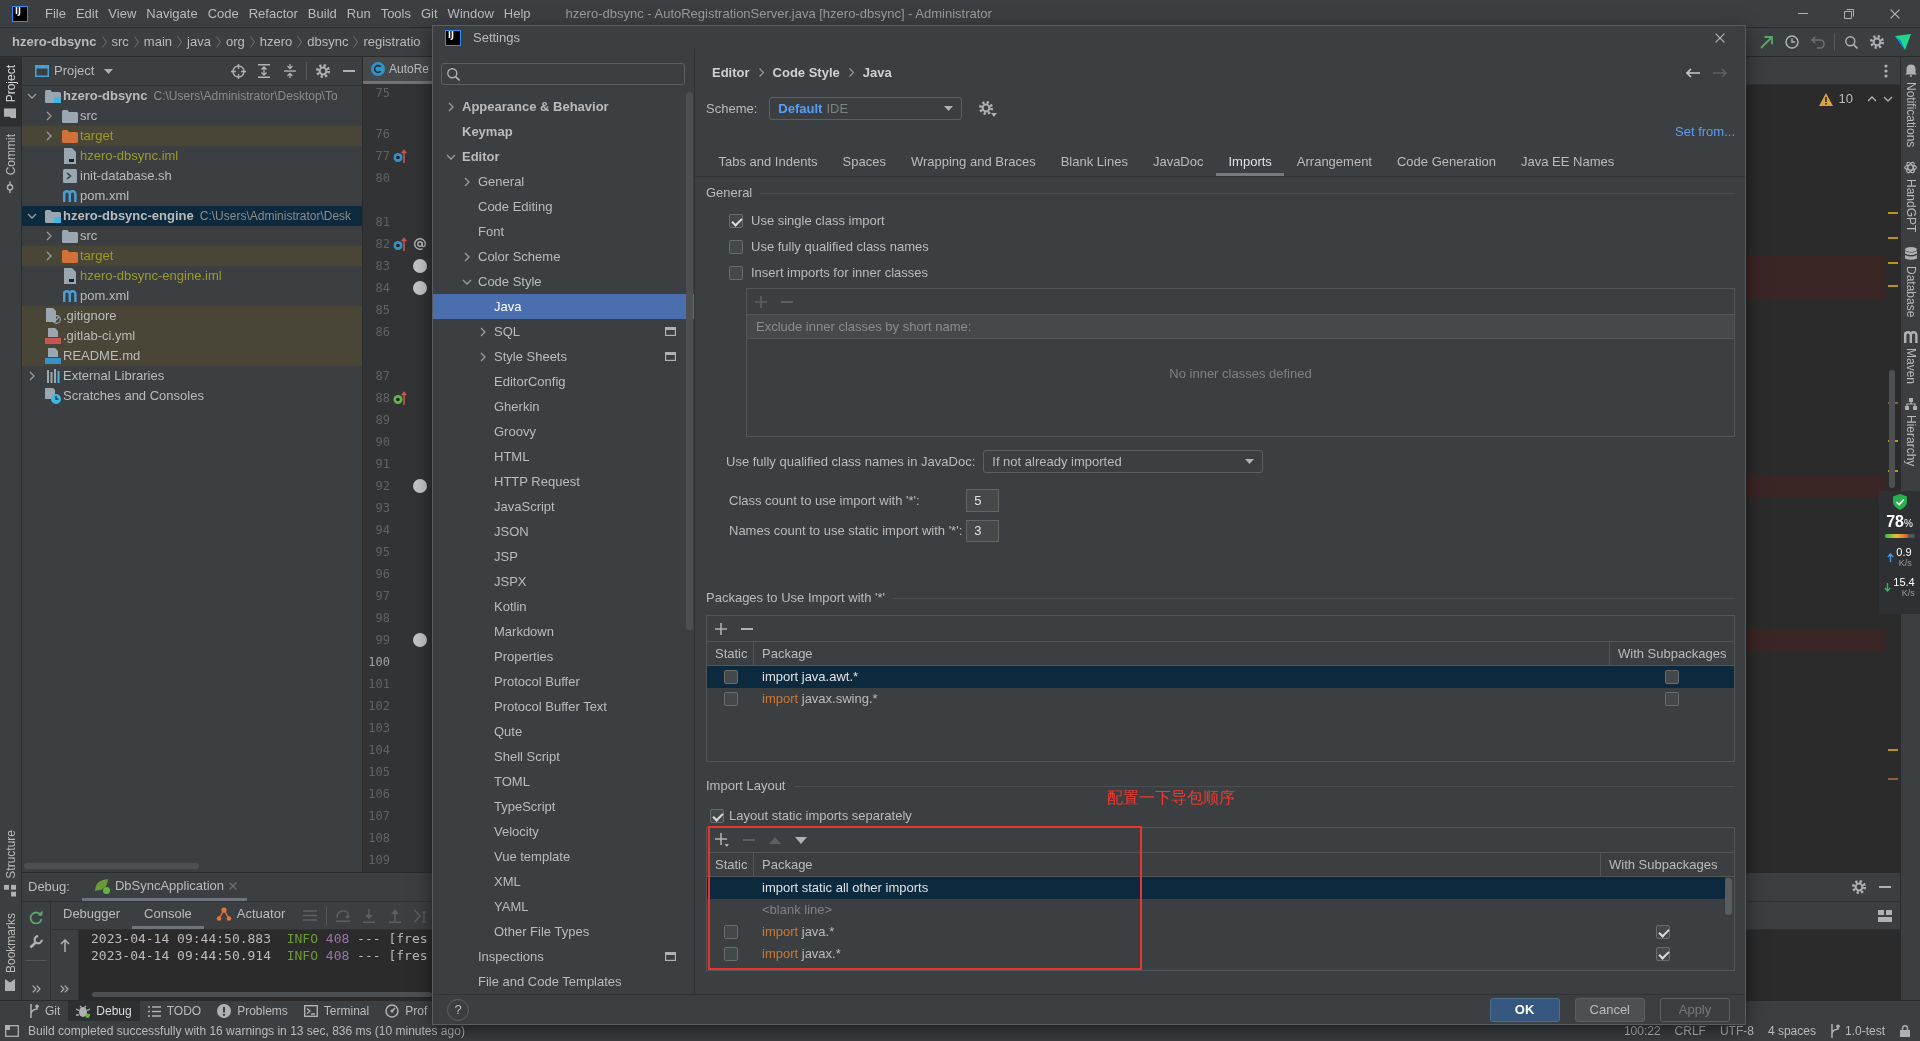  I want to click on tool-window-button: Git, so click(45, 1011).